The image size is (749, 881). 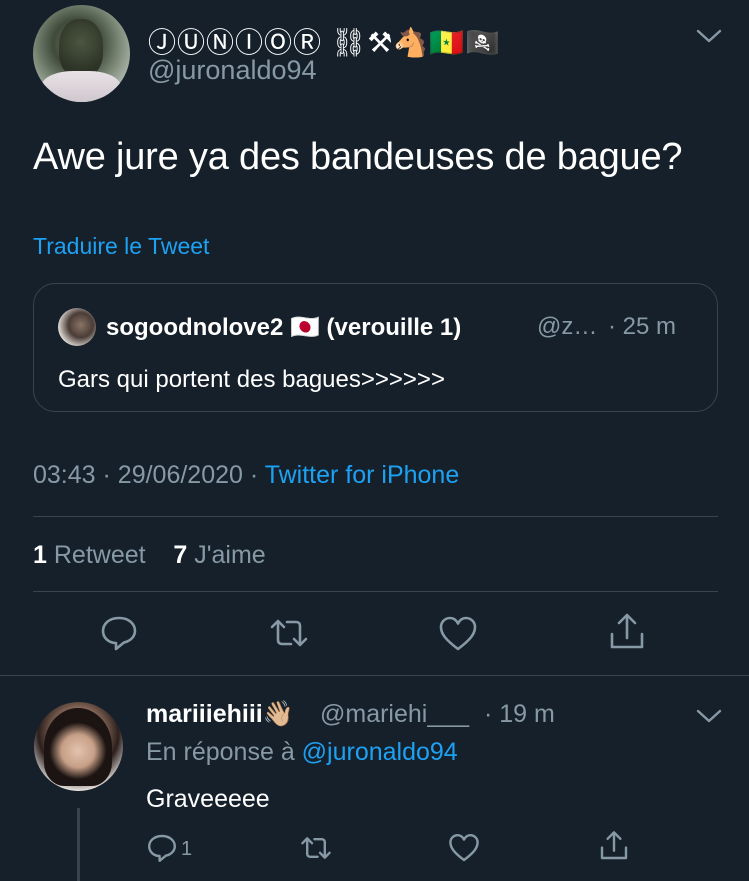 I want to click on replying-to-prefix: En réponse à, so click(x=220, y=752).